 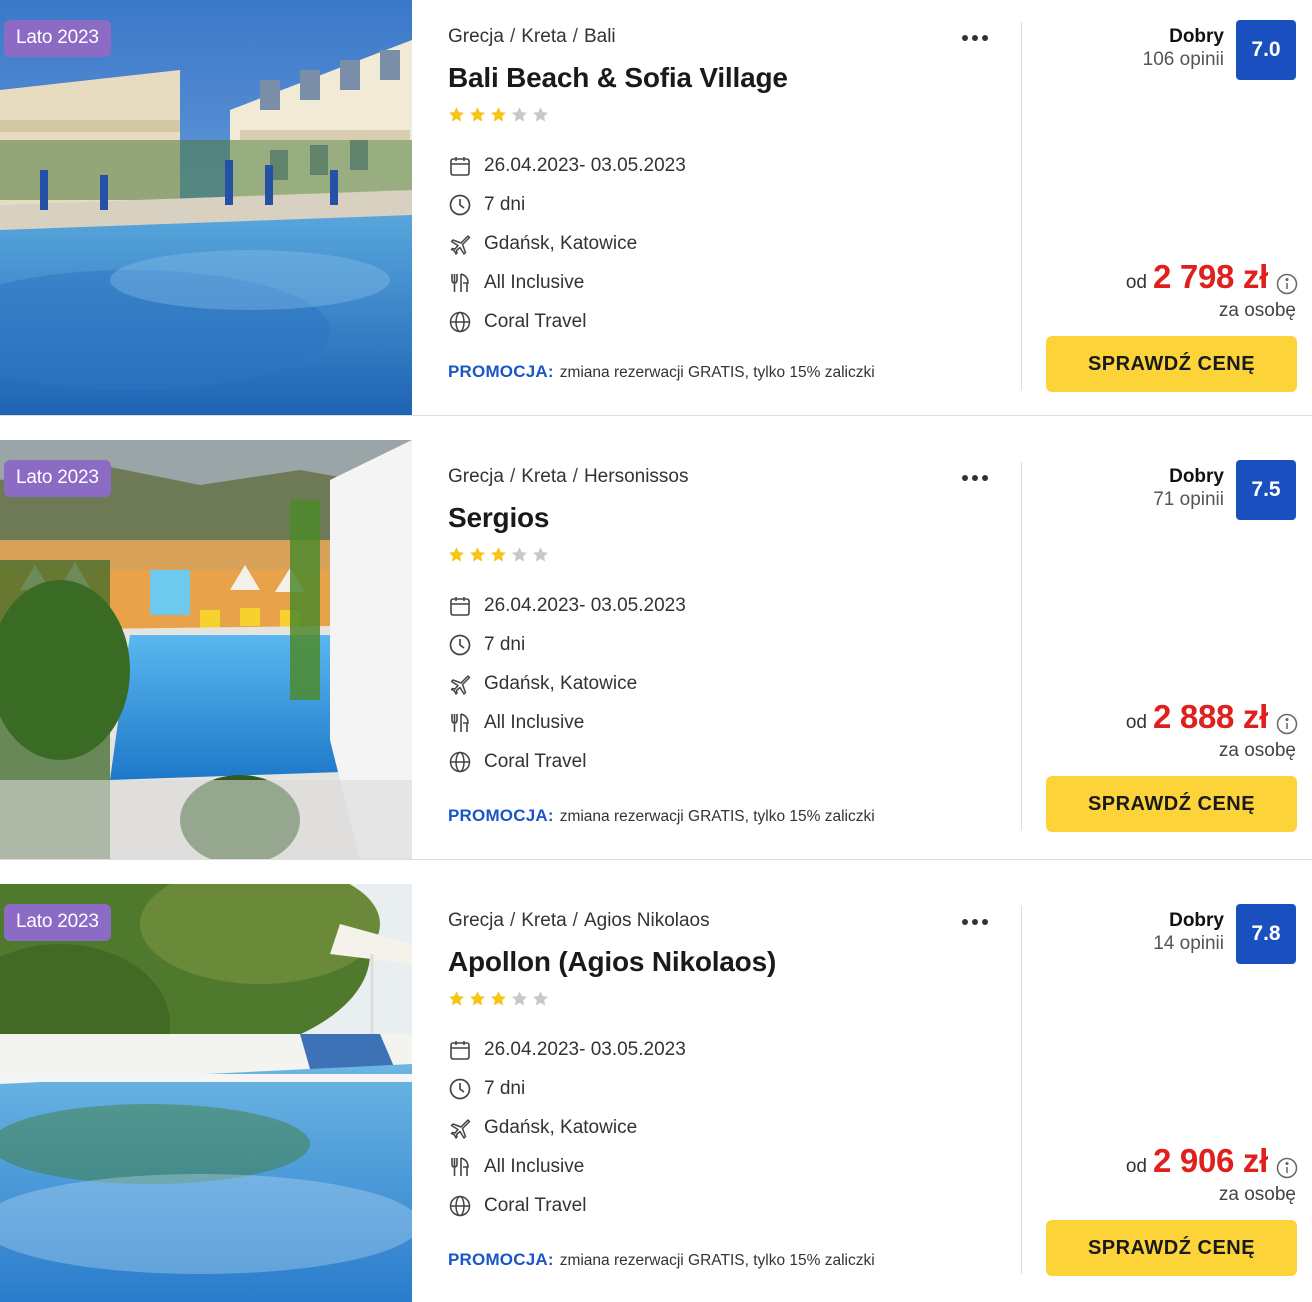 I want to click on price-amount: 2 888 zł, so click(x=1210, y=716).